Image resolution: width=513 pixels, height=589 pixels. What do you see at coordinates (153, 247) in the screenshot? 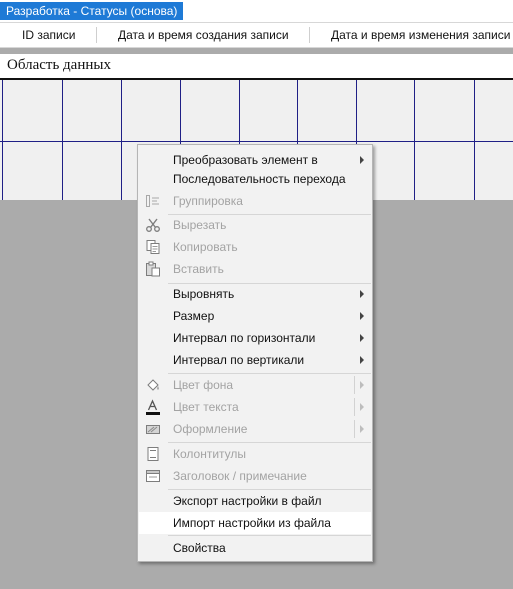
I see `copy-icon` at bounding box center [153, 247].